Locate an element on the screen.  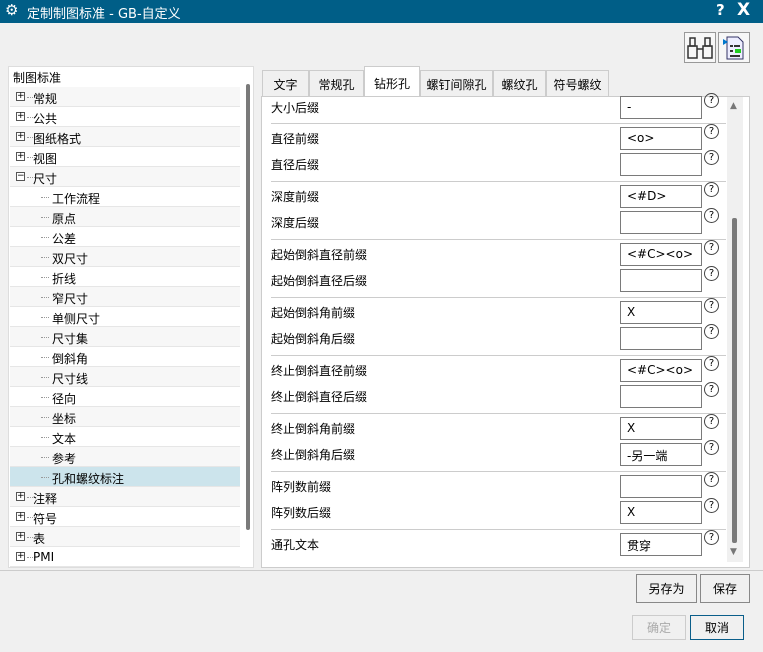
field-label: 终止倒斜直径前缀 is located at coordinates (319, 371).